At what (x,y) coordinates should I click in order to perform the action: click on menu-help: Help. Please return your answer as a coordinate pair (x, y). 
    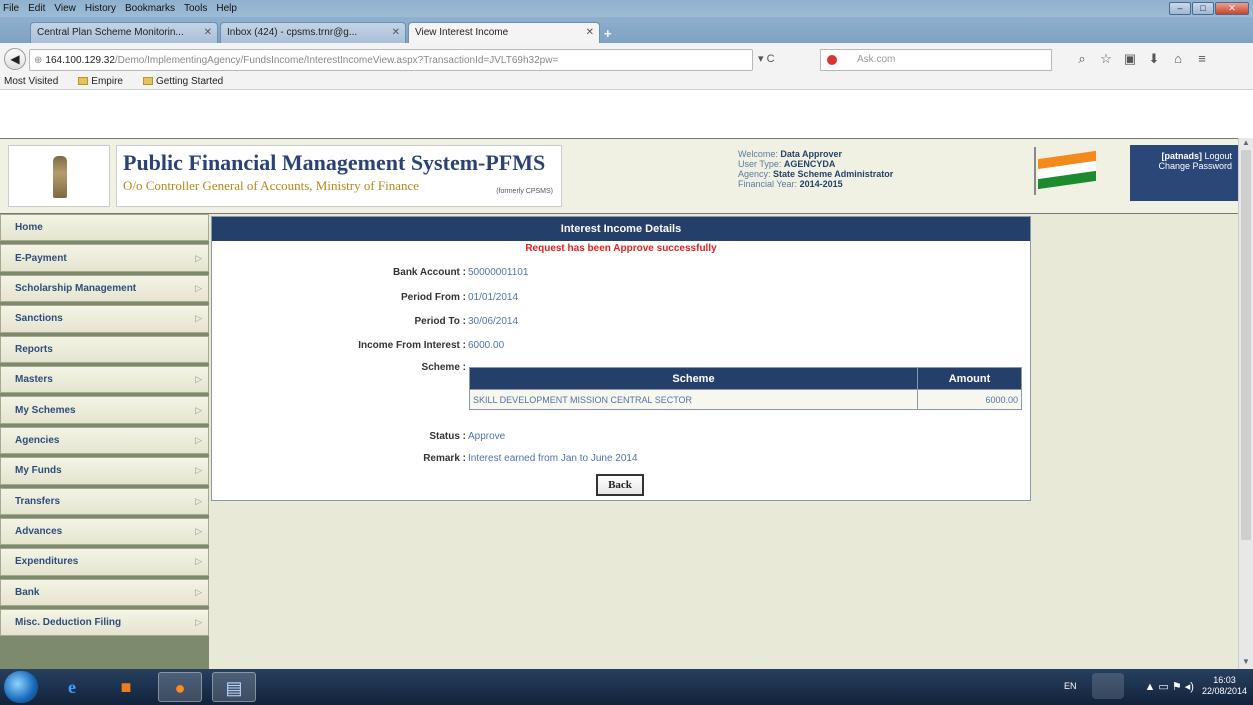
    Looking at the image, I should click on (226, 8).